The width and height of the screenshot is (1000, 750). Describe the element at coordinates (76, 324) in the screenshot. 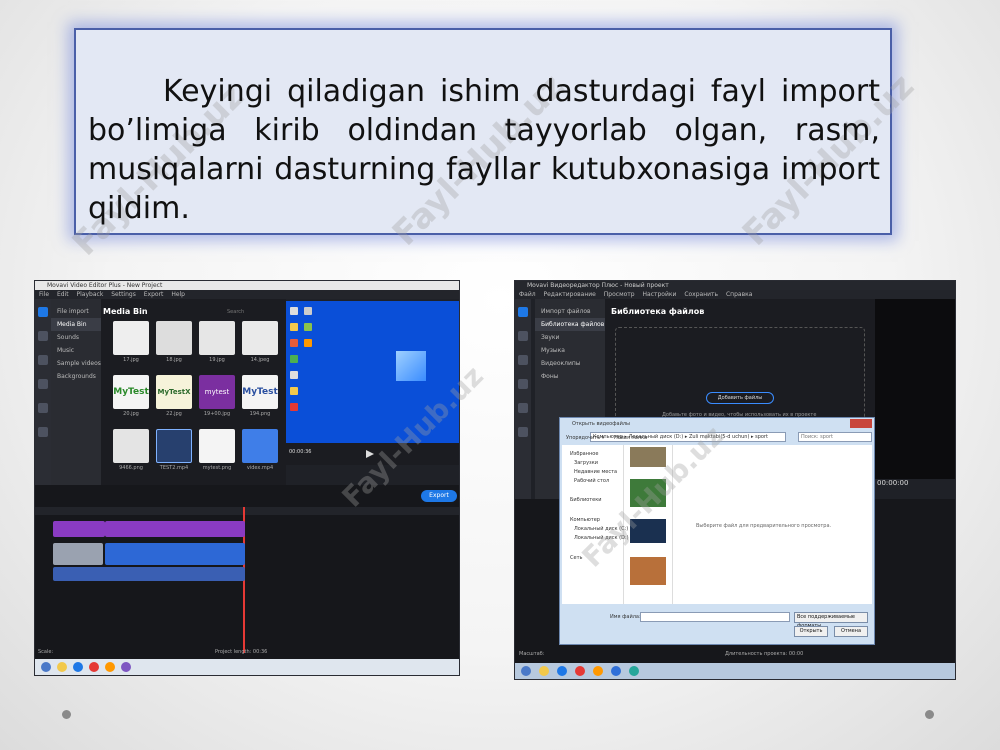

I see `category-media-bin: Media Bin` at that location.